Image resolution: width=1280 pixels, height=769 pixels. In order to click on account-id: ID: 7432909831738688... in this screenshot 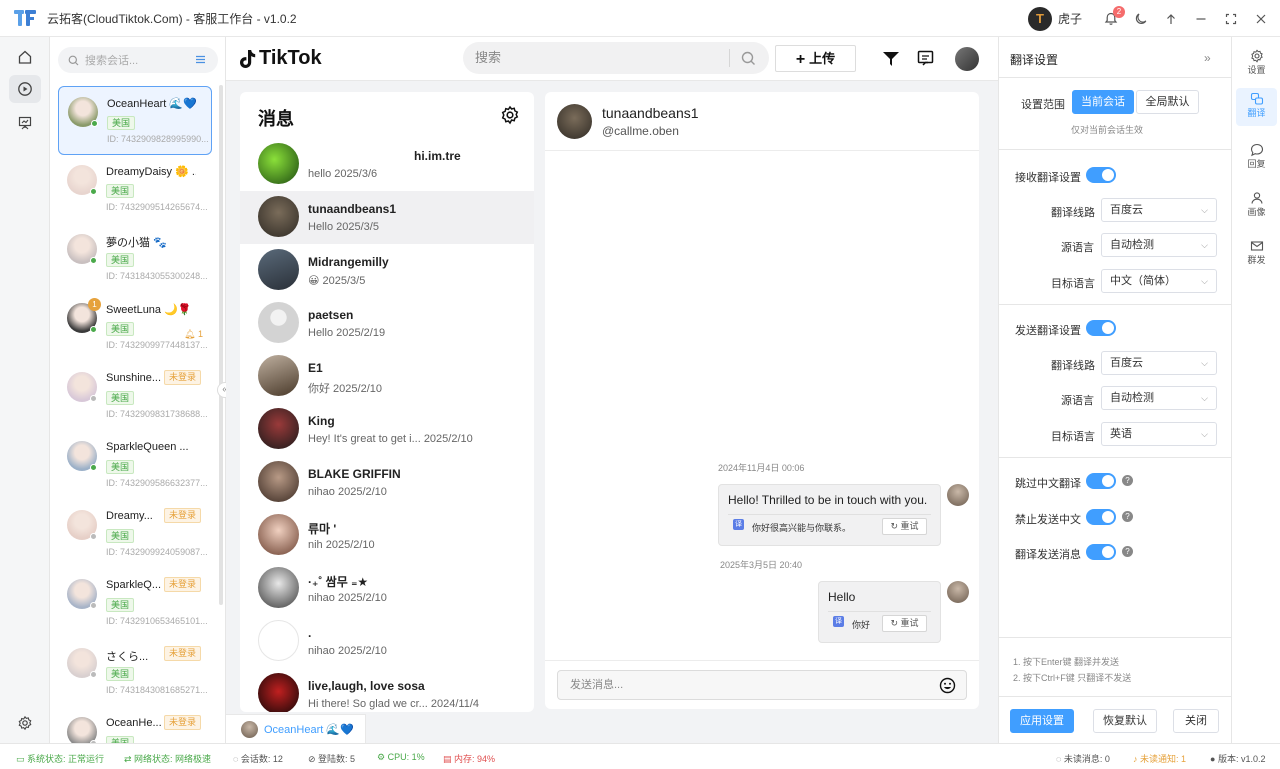, I will do `click(157, 414)`.